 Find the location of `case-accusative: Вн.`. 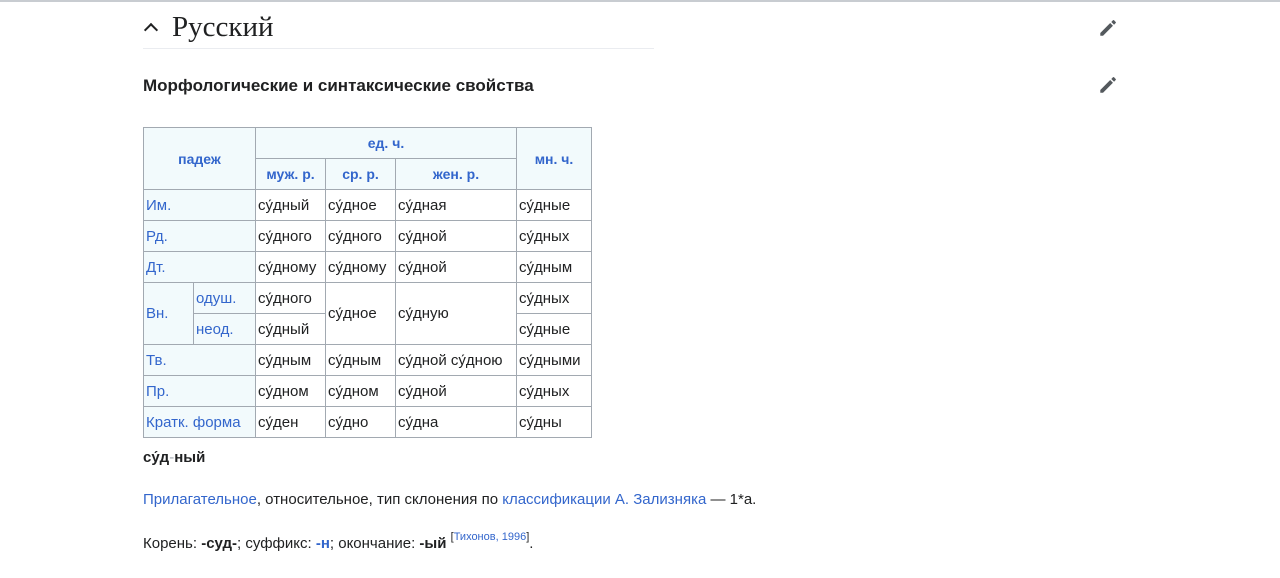

case-accusative: Вн. is located at coordinates (168, 313).